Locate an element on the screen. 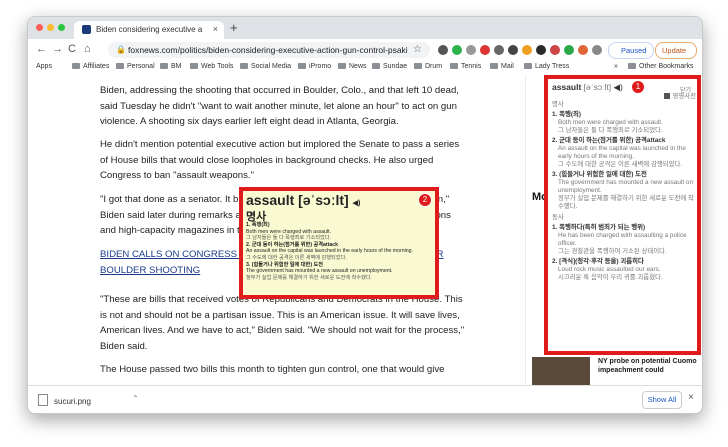  panel-word: assault is located at coordinates (567, 87).